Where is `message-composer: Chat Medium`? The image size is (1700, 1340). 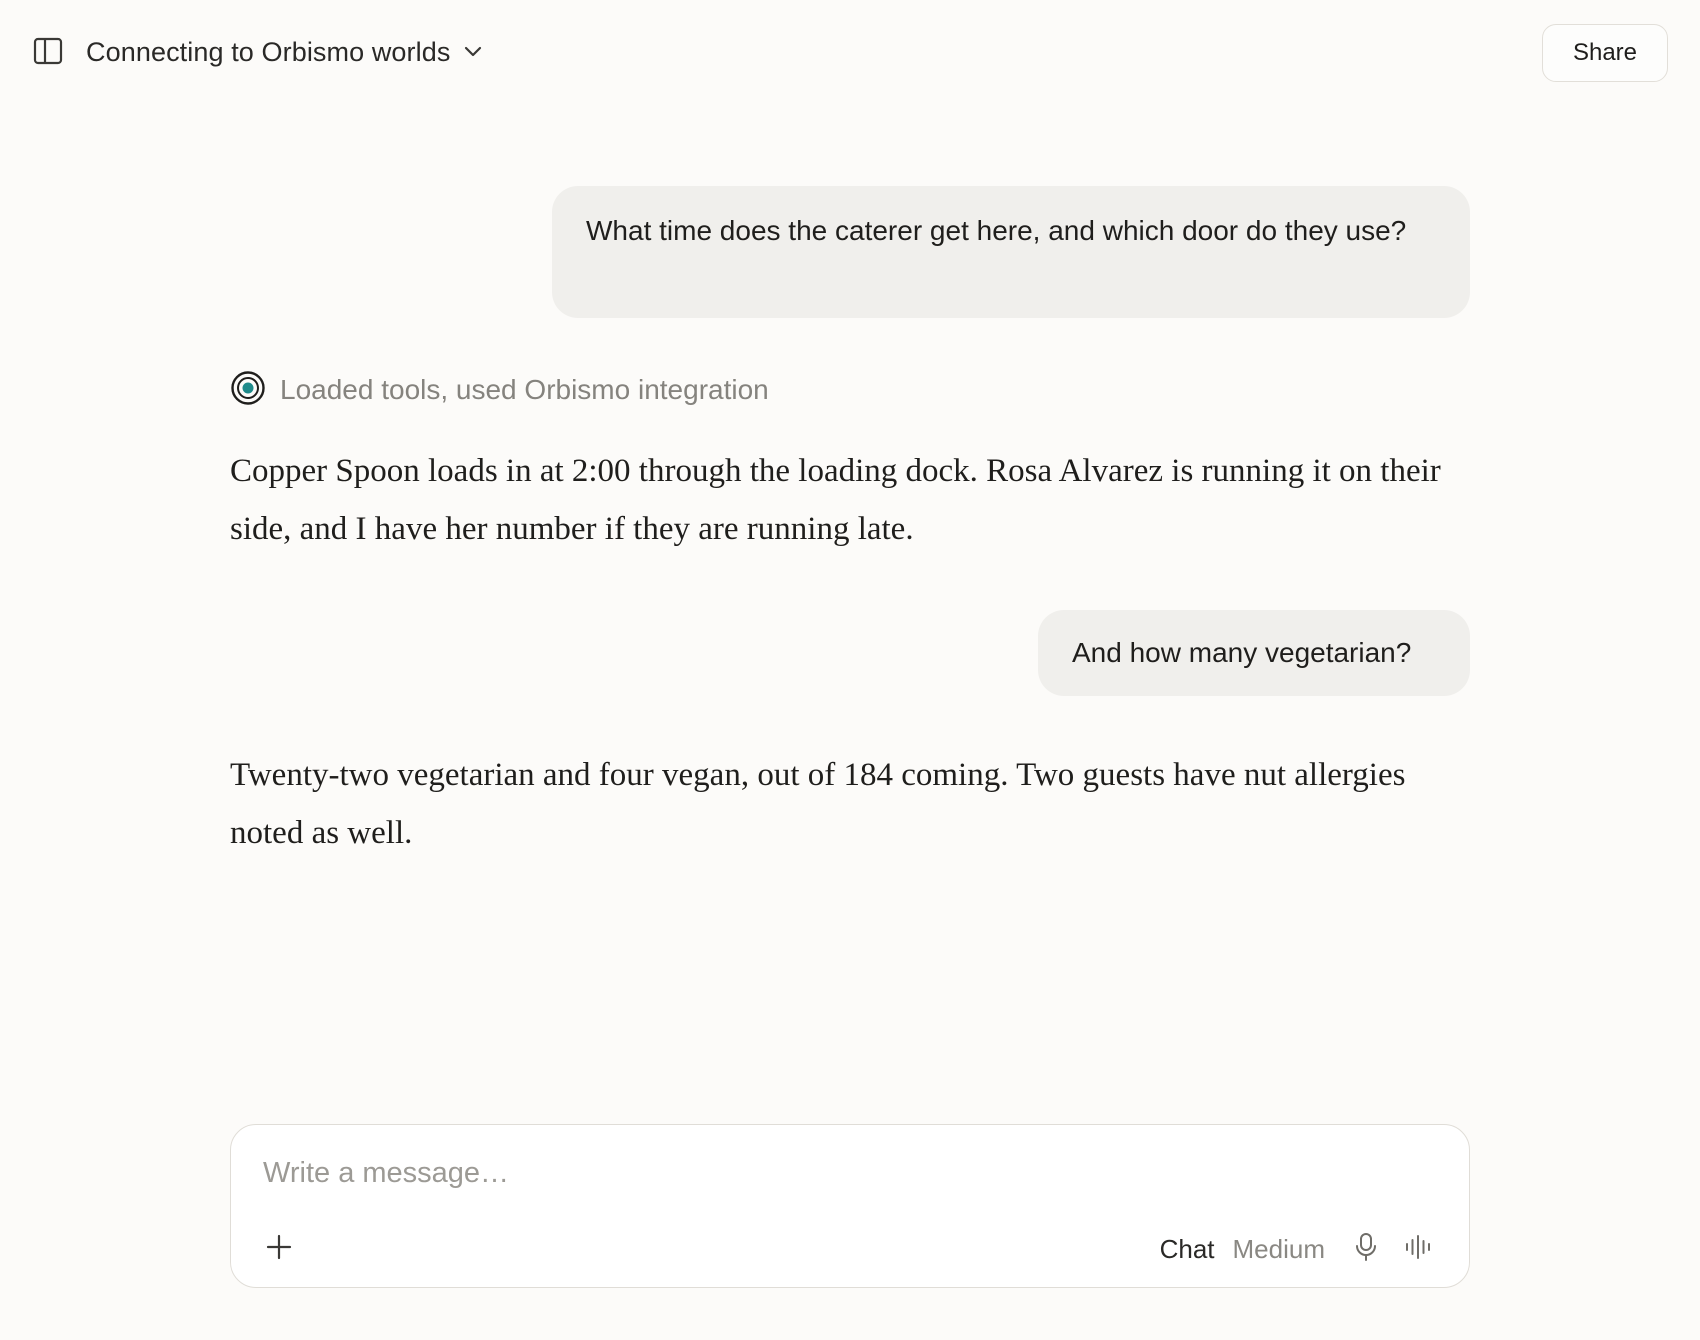 message-composer: Chat Medium is located at coordinates (850, 1206).